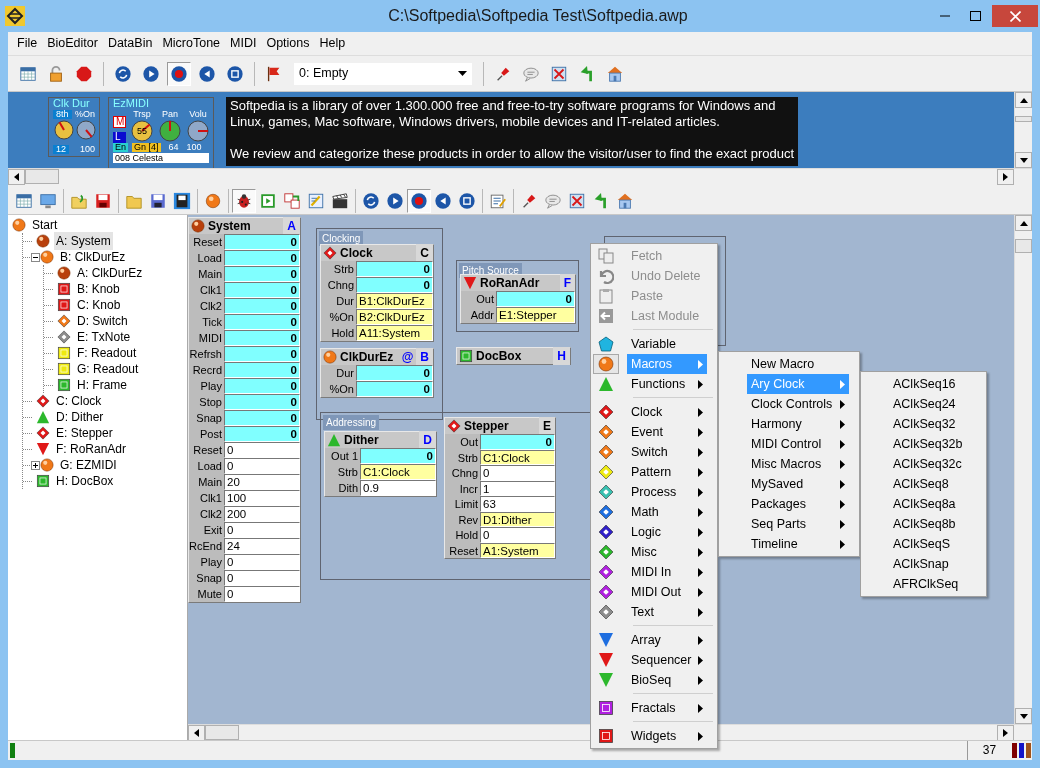 Image resolution: width=1040 pixels, height=768 pixels. Describe the element at coordinates (108, 369) in the screenshot. I see `tree-item: G: Readout` at that location.